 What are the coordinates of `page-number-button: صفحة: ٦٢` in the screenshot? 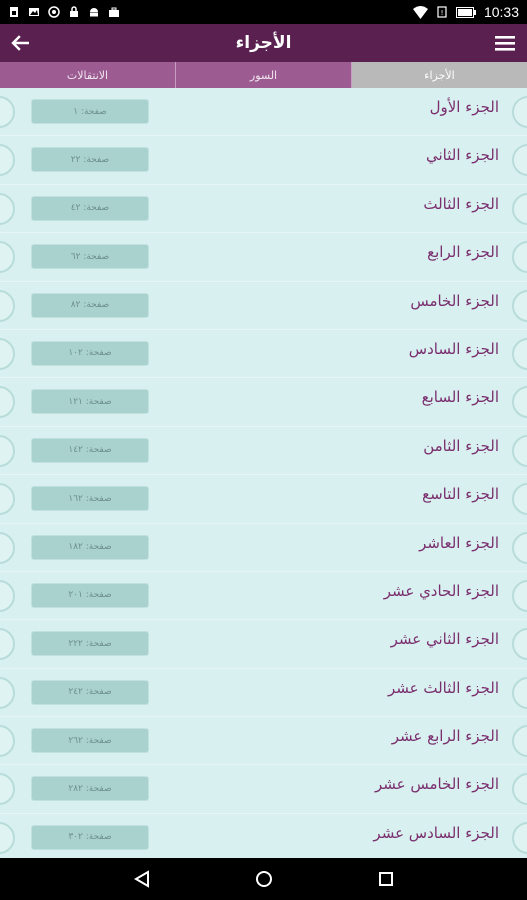 It's located at (90, 257).